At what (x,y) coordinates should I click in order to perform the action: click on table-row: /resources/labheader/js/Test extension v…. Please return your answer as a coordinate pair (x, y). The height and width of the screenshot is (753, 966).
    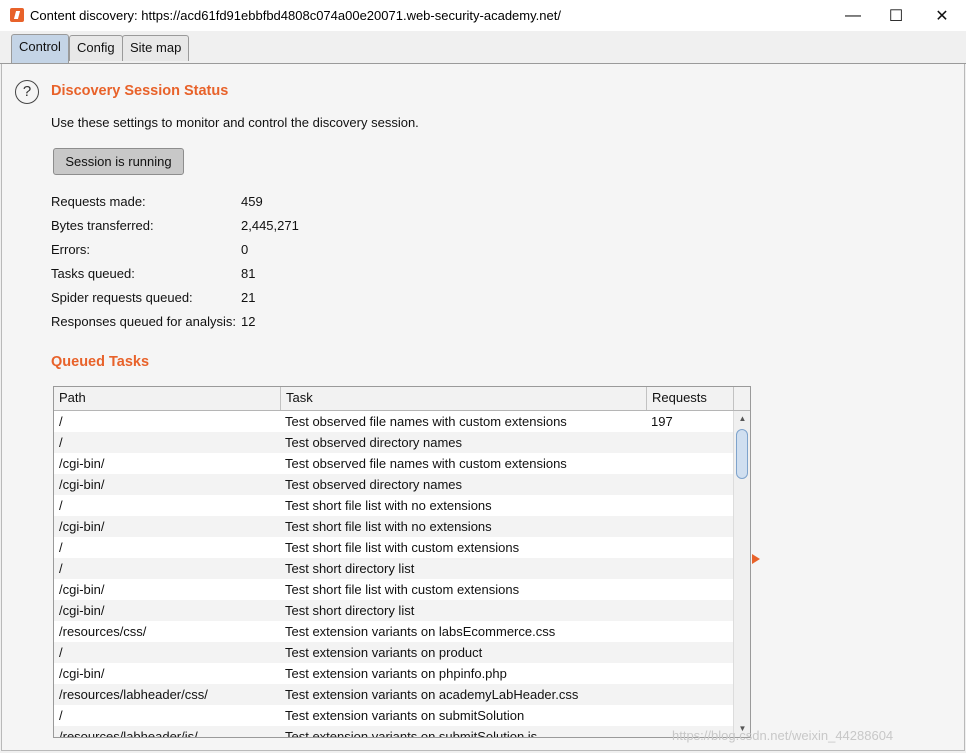
    Looking at the image, I should click on (393, 731).